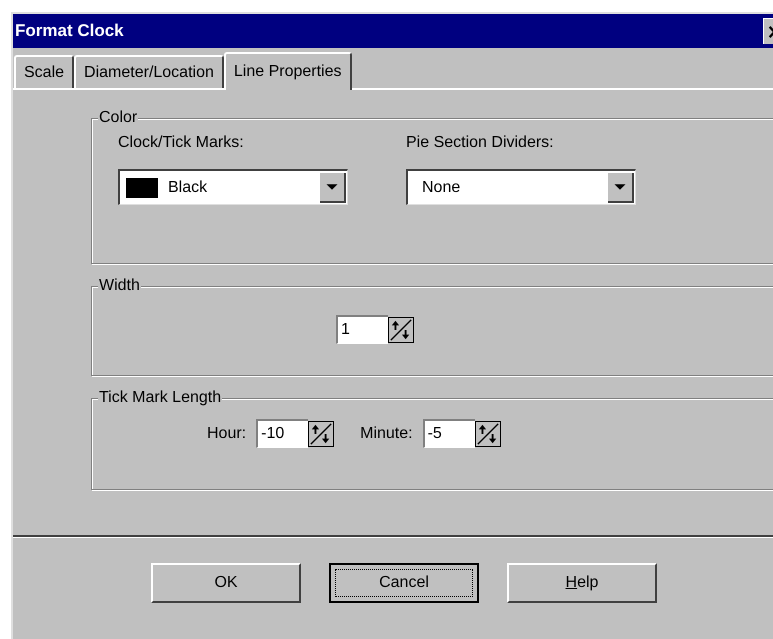 The width and height of the screenshot is (773, 639). What do you see at coordinates (181, 143) in the screenshot?
I see `field-label: Clock/Tick Marks:` at bounding box center [181, 143].